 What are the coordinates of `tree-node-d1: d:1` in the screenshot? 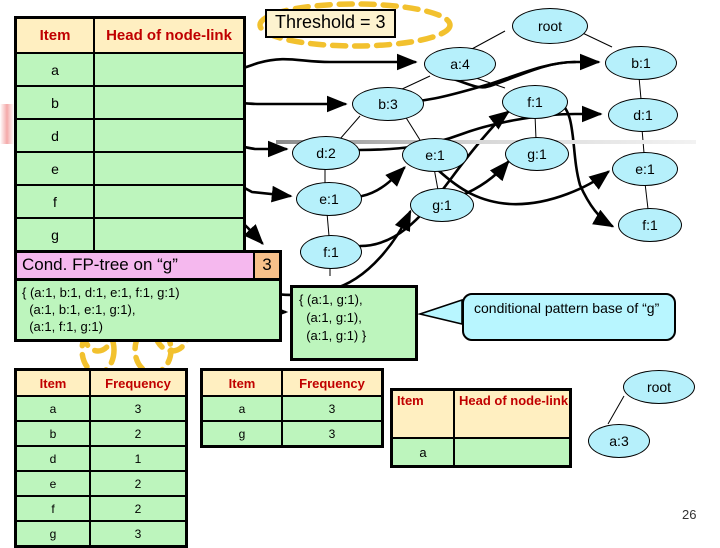 It's located at (643, 115).